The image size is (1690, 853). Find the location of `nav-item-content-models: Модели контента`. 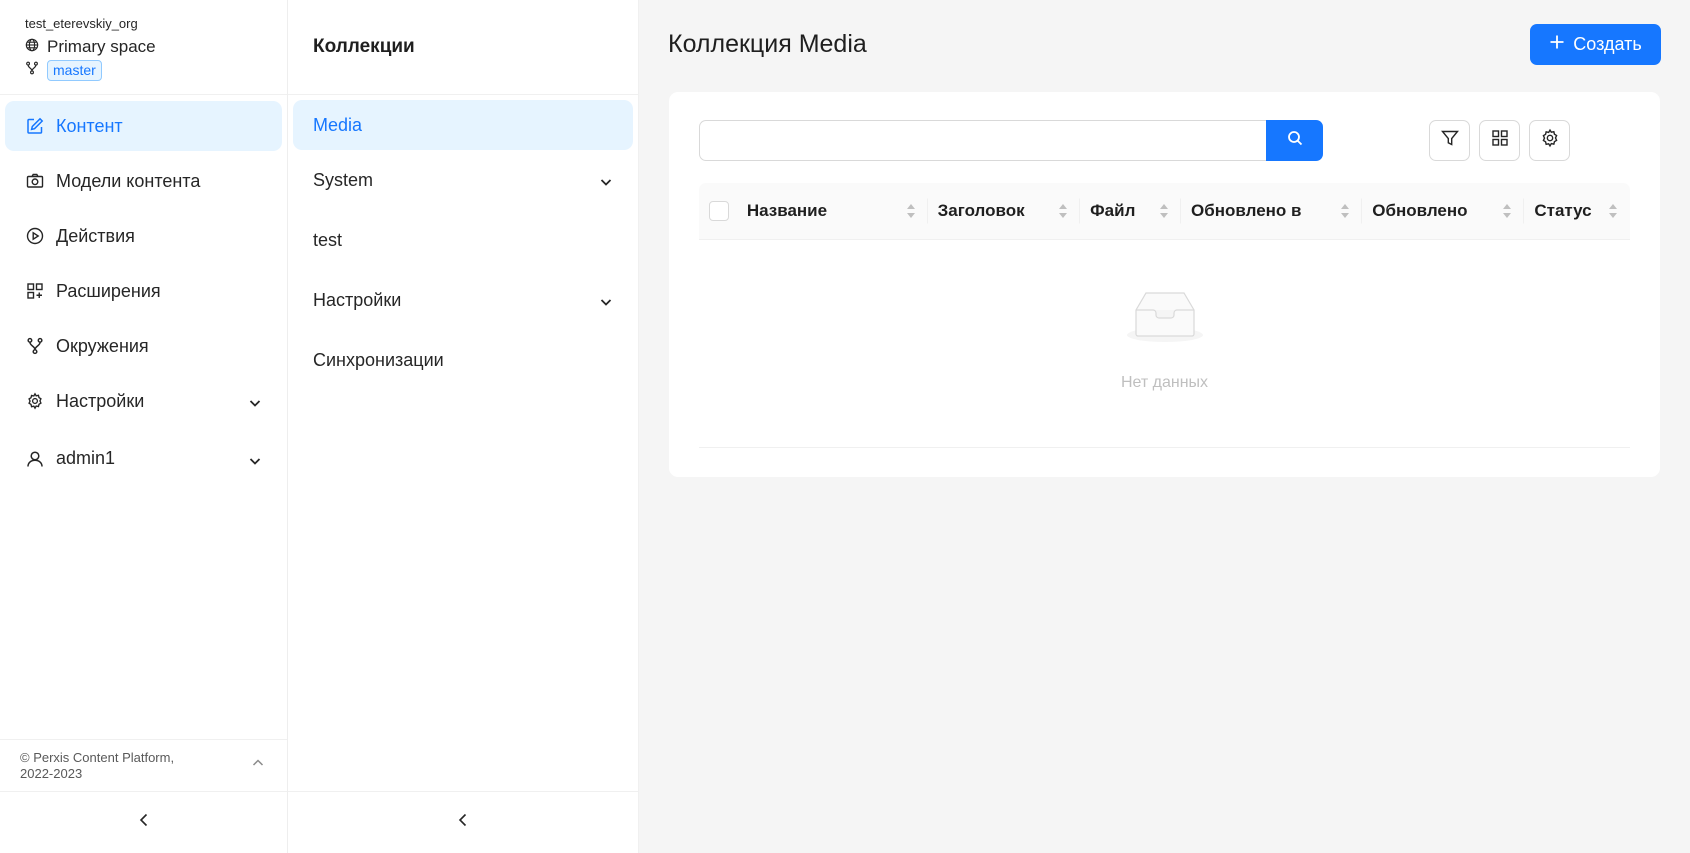

nav-item-content-models: Модели контента is located at coordinates (143, 181).